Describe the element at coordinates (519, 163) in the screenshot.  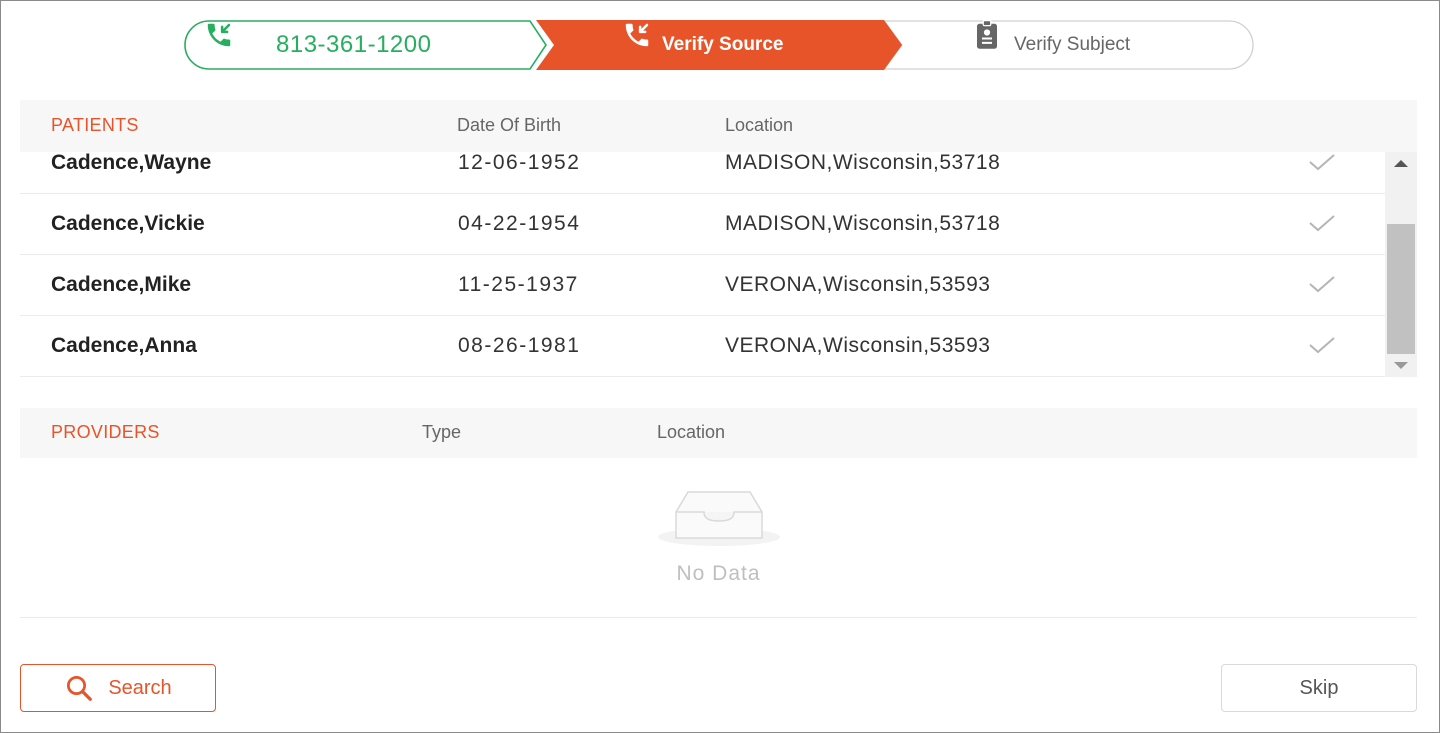
I see `patient-dob: 12-06-1952` at that location.